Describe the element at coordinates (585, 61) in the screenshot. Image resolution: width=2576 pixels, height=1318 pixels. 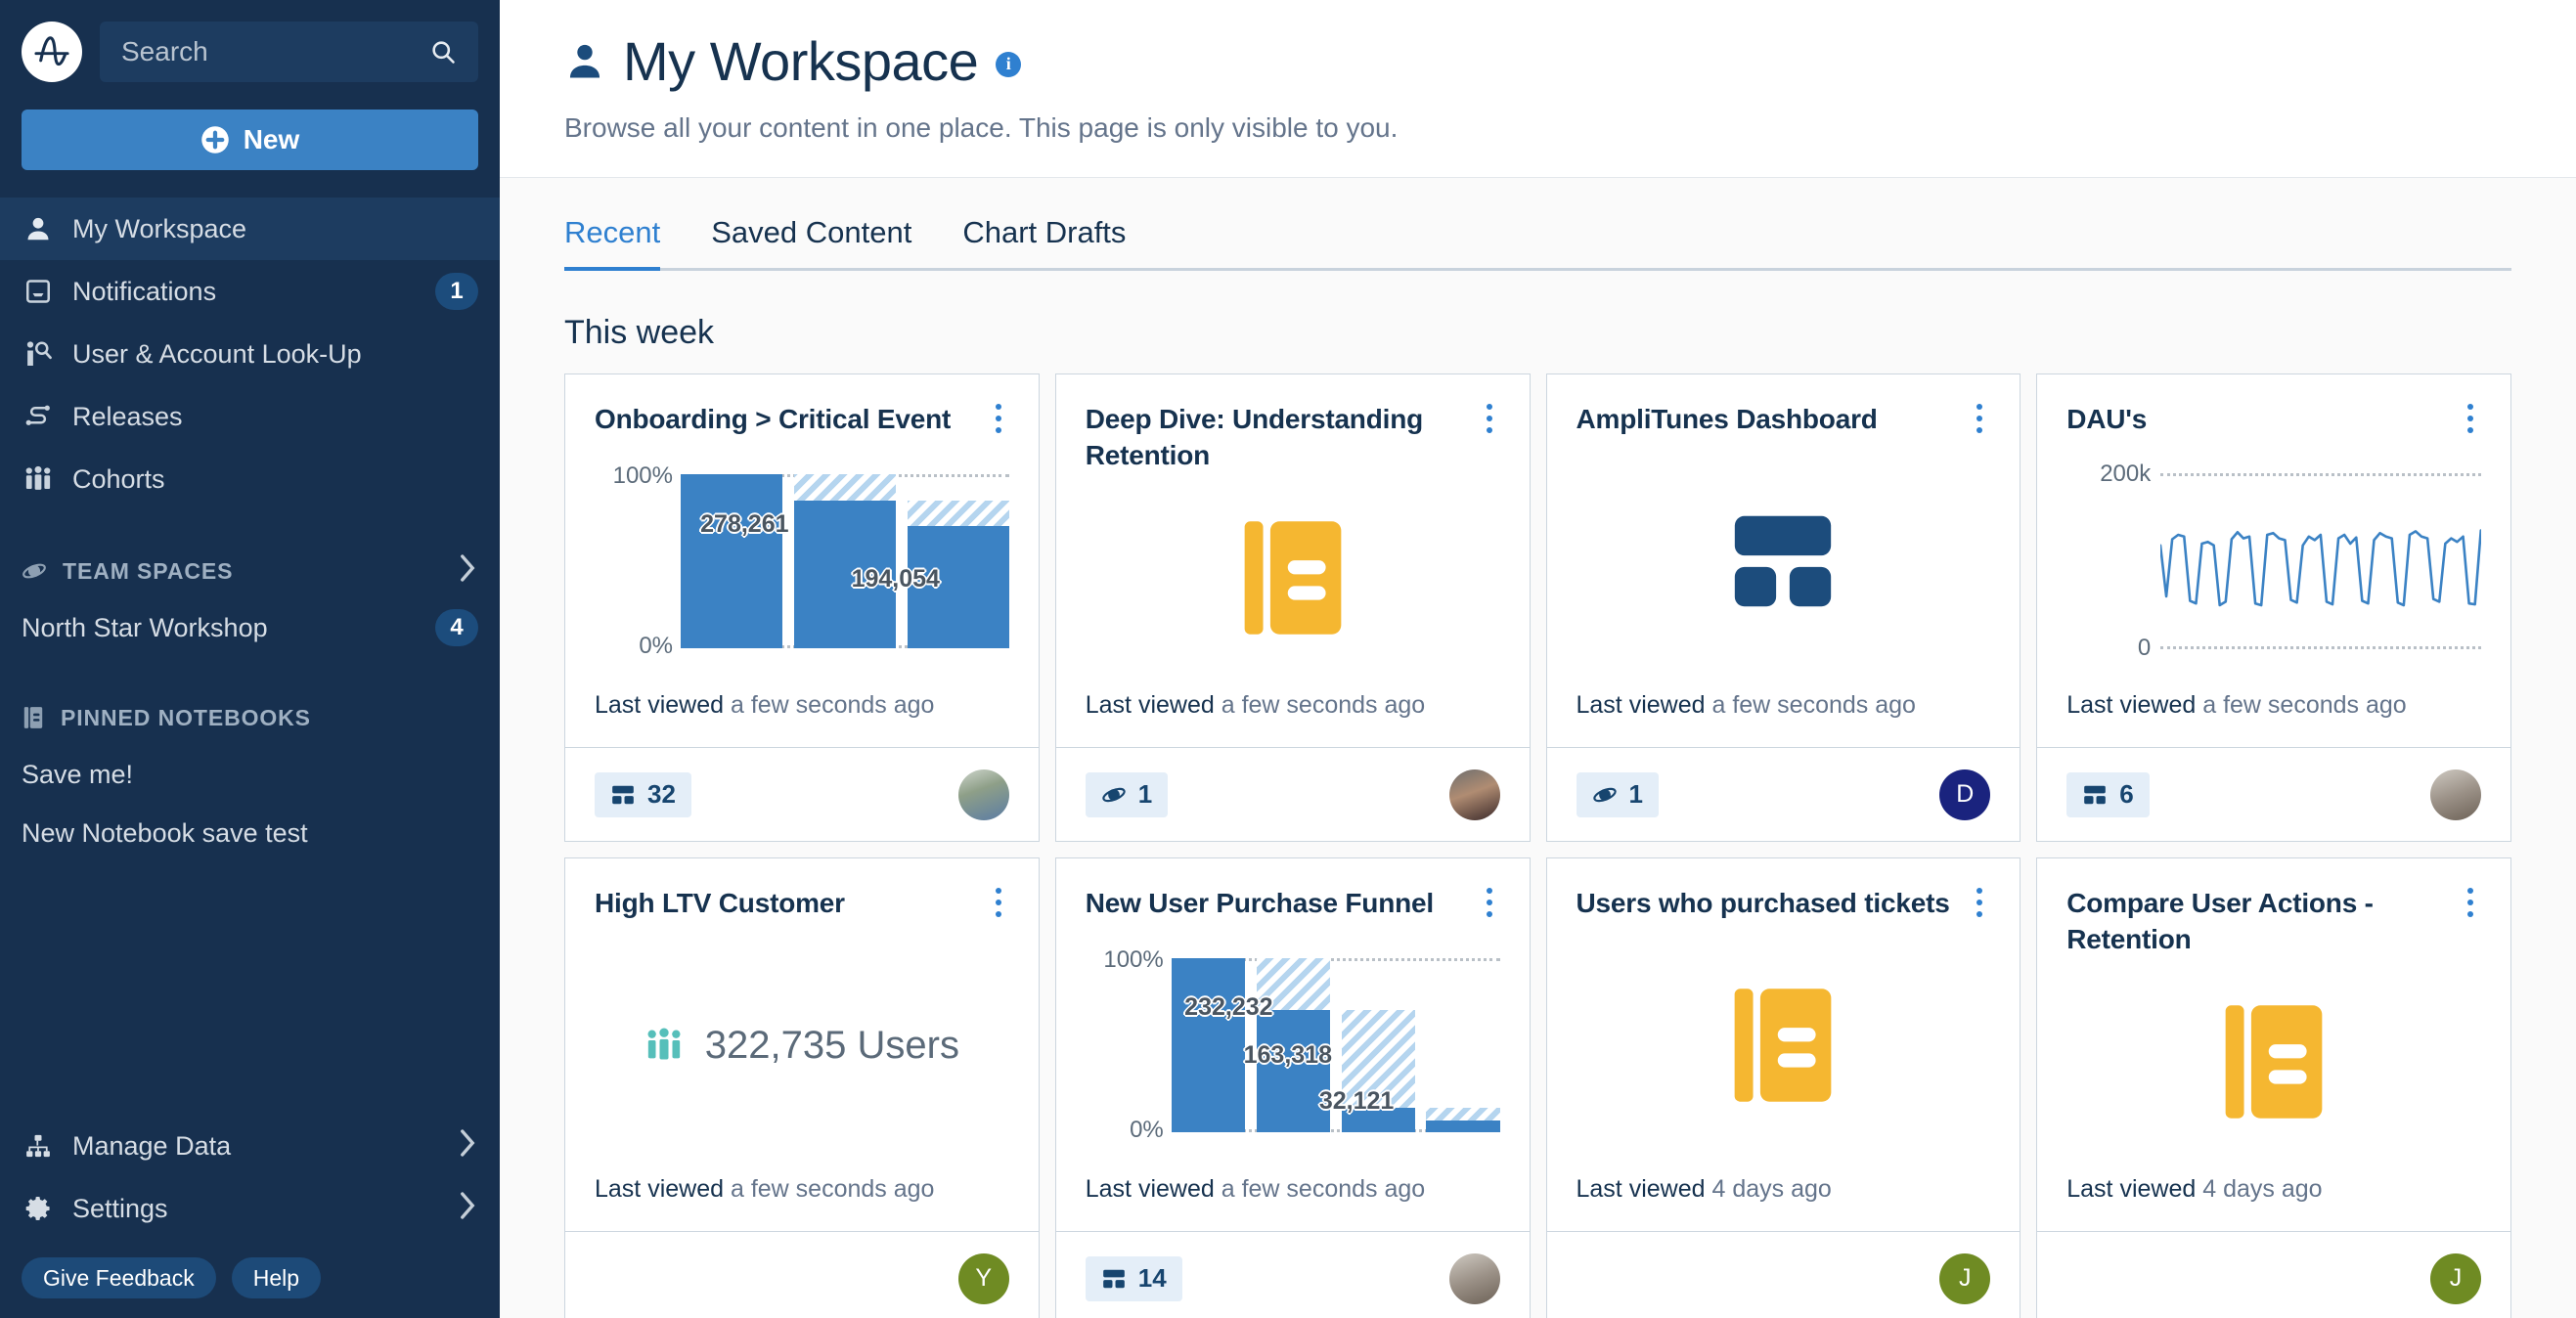
I see `person-icon` at that location.